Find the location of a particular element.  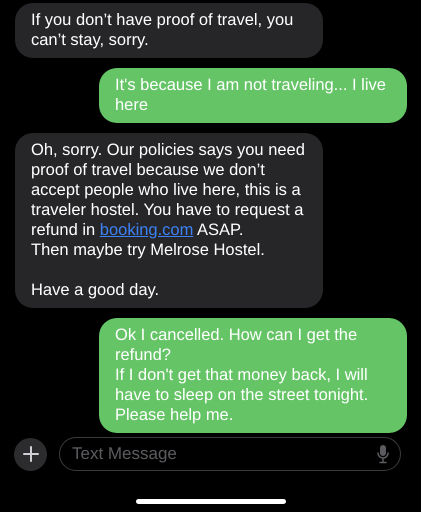

link: booking.com is located at coordinates (147, 230).